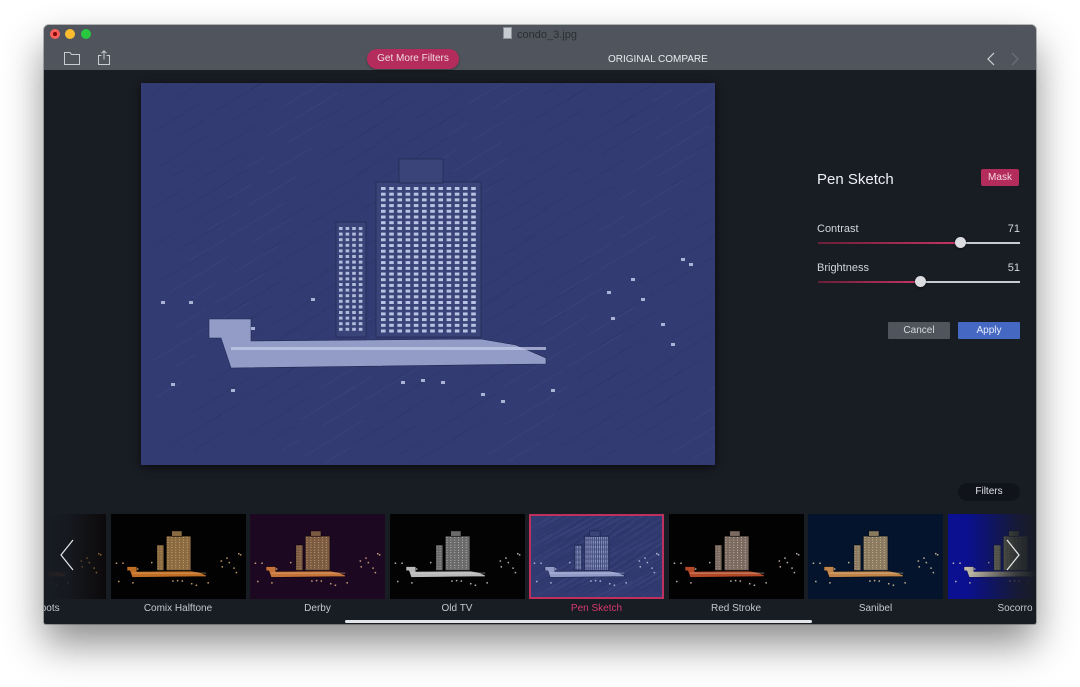  I want to click on share-icon, so click(104, 57).